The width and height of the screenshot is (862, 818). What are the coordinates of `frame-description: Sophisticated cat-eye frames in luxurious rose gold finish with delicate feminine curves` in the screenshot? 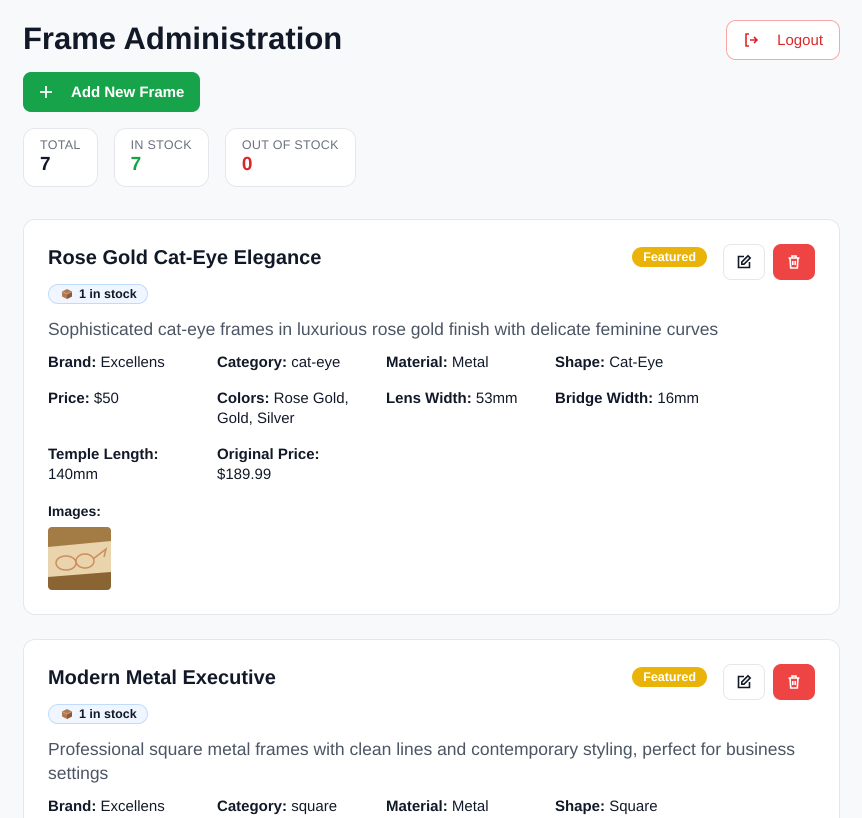 It's located at (384, 329).